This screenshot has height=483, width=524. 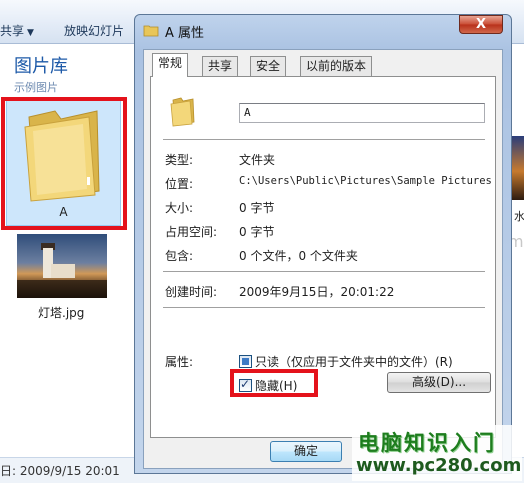 What do you see at coordinates (36, 87) in the screenshot?
I see `library-subtitle: 示例图片` at bounding box center [36, 87].